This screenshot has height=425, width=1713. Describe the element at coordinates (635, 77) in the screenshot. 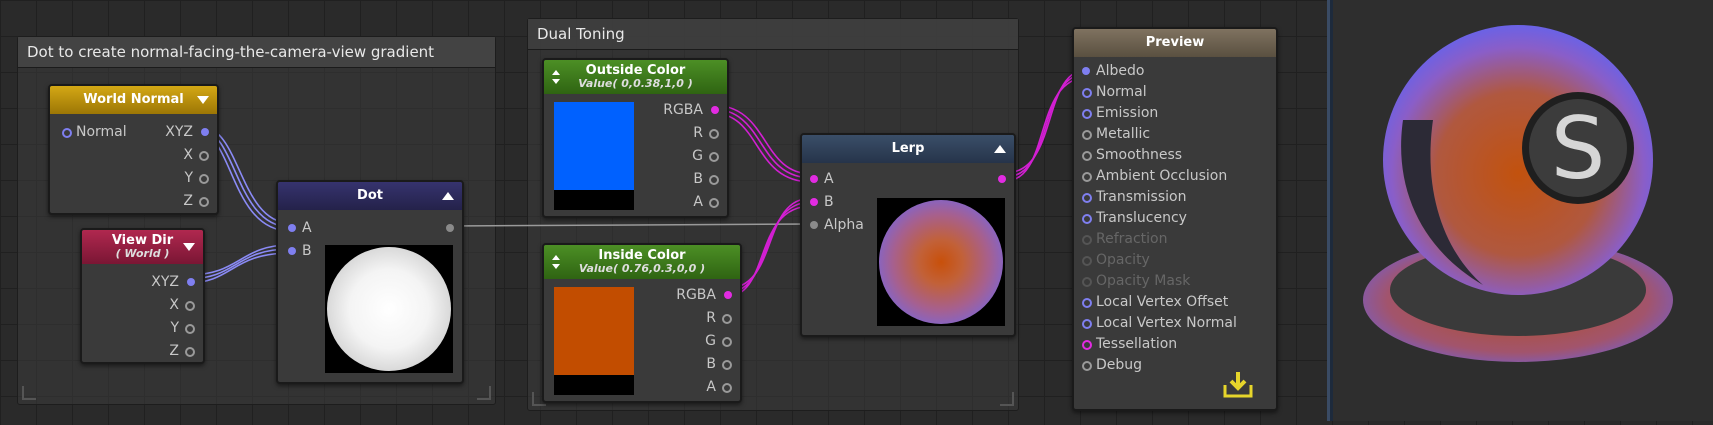

I see `outside-color-header: Outside Color Value( 0,0.38,1,0 )` at that location.